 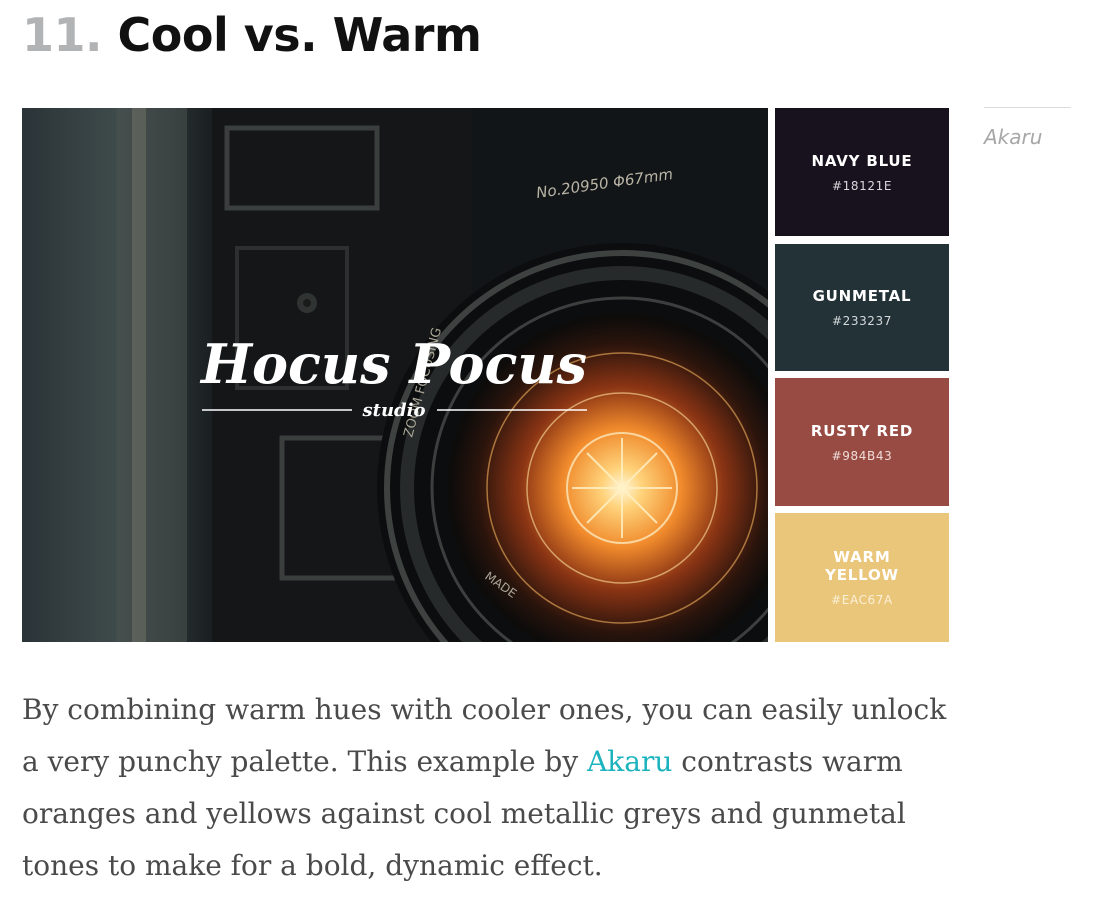 What do you see at coordinates (862, 430) in the screenshot?
I see `swatch-name: RUSTY RED` at bounding box center [862, 430].